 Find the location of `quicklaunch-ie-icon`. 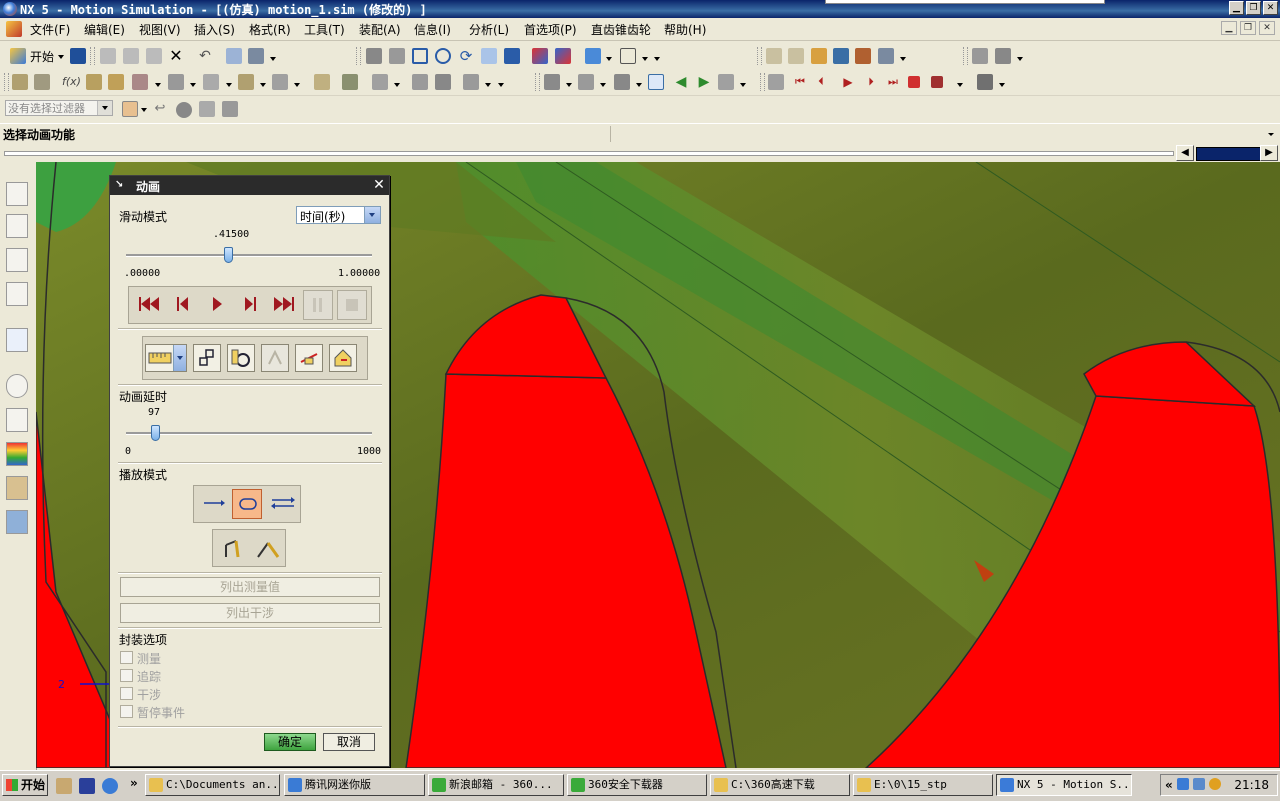

quicklaunch-ie-icon is located at coordinates (110, 786).